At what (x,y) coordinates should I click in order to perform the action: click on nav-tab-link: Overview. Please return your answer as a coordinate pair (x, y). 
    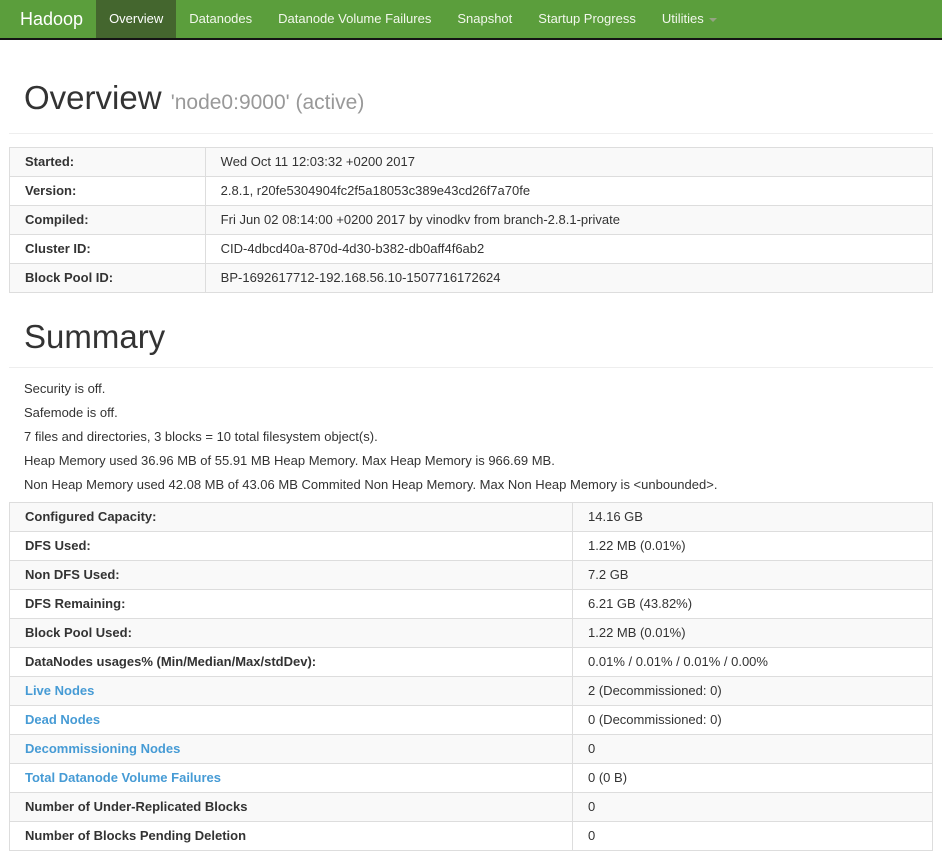
    Looking at the image, I should click on (136, 19).